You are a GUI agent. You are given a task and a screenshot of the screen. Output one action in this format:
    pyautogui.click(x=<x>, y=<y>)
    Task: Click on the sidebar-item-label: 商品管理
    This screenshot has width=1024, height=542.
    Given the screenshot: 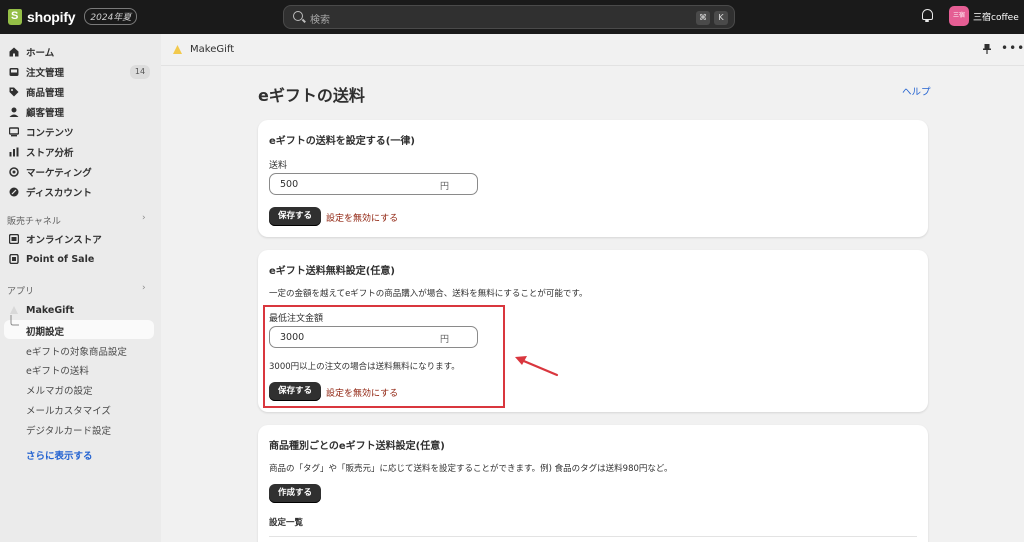 What is the action you would take?
    pyautogui.click(x=45, y=93)
    